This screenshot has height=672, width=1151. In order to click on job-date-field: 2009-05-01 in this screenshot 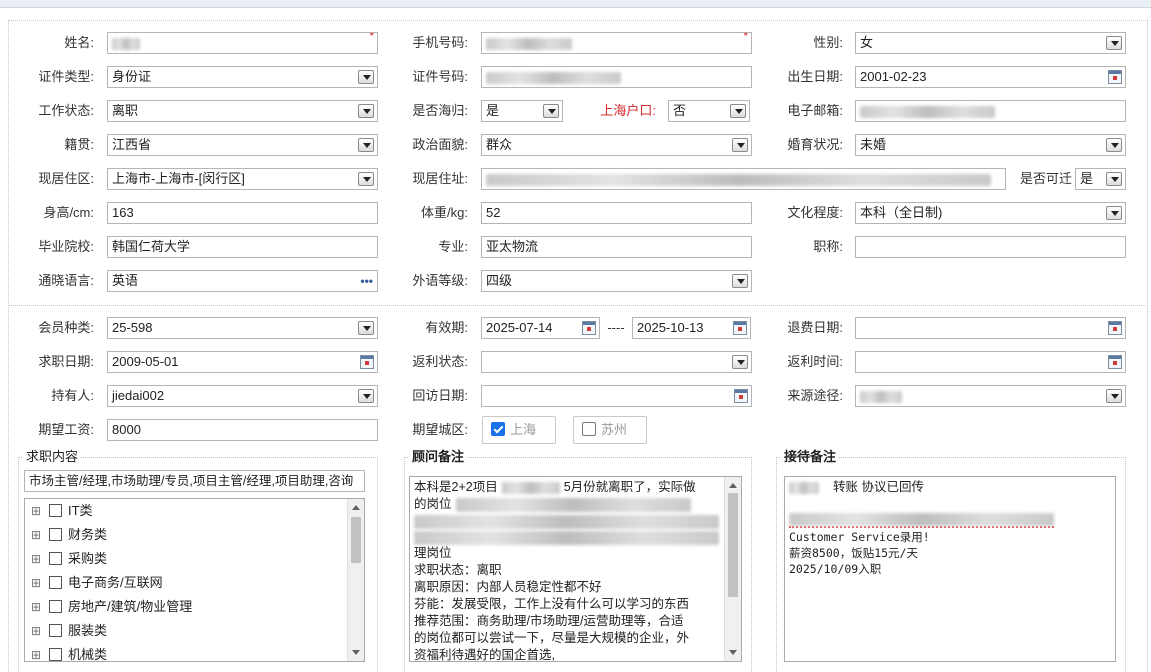, I will do `click(242, 362)`.